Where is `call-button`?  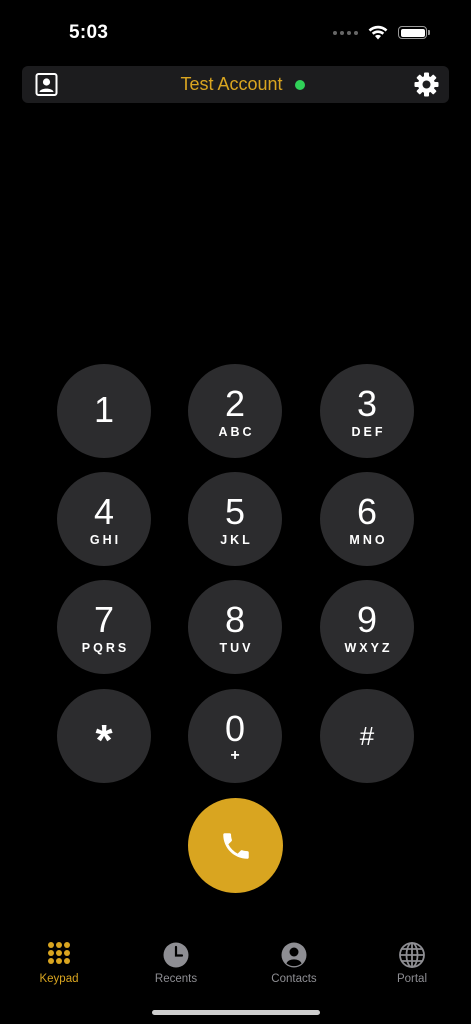
call-button is located at coordinates (235, 845).